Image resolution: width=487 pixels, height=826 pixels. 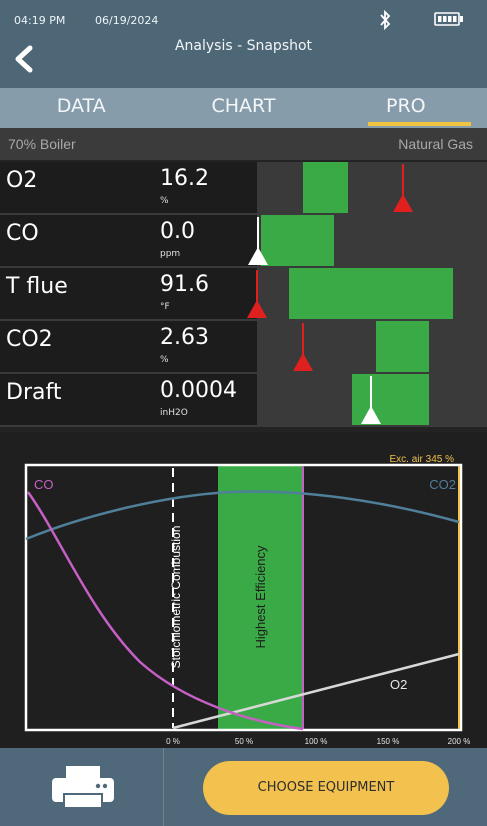 I want to click on measurement-value: 0.0004, so click(x=198, y=390).